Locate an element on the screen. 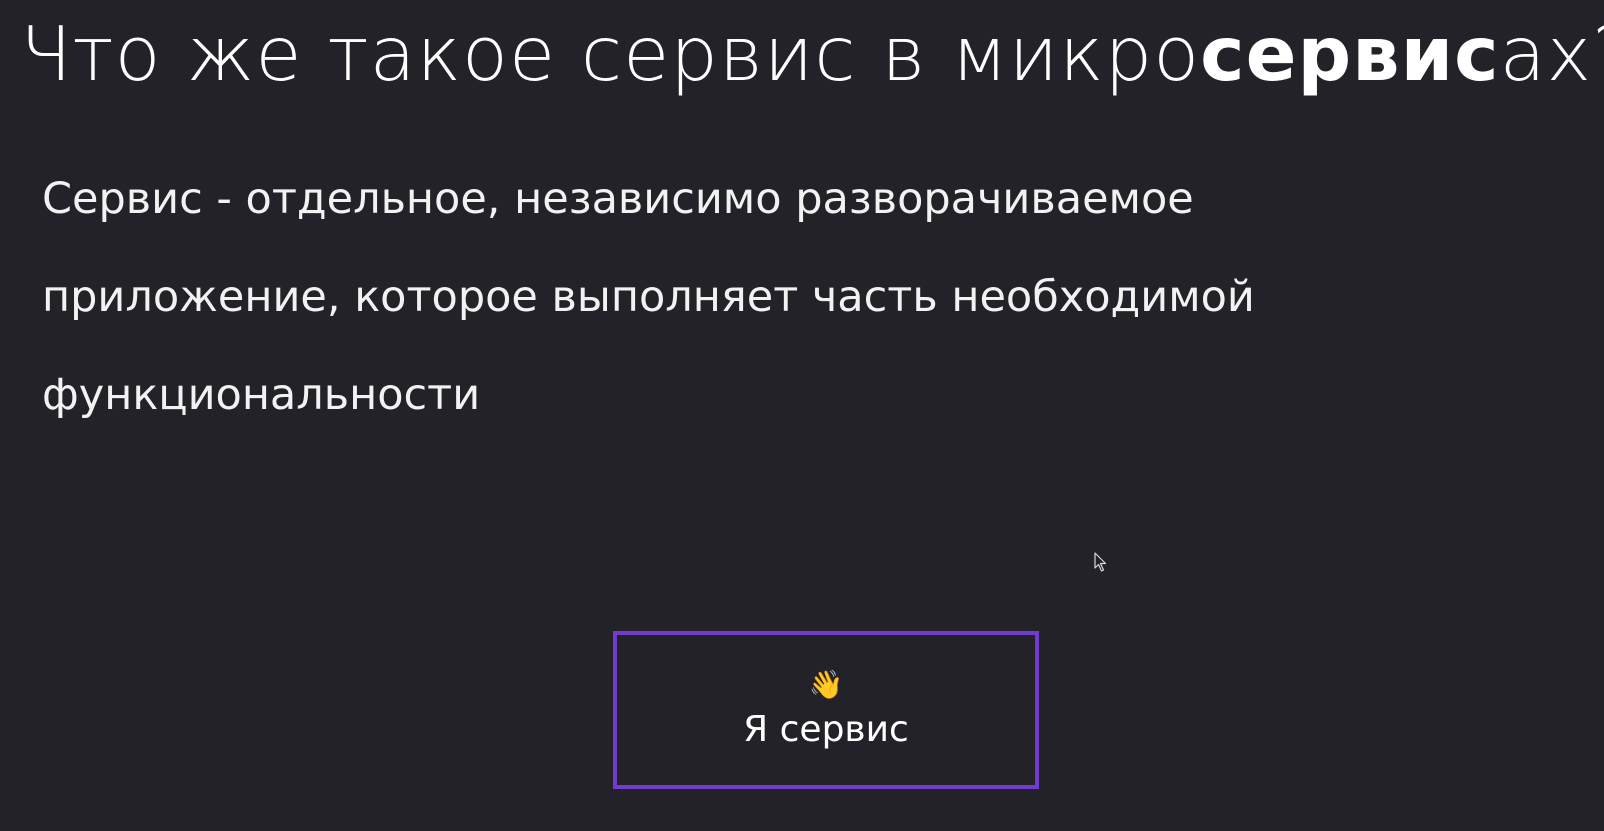 The width and height of the screenshot is (1604, 831). title-suffix: ах? is located at coordinates (1551, 54).